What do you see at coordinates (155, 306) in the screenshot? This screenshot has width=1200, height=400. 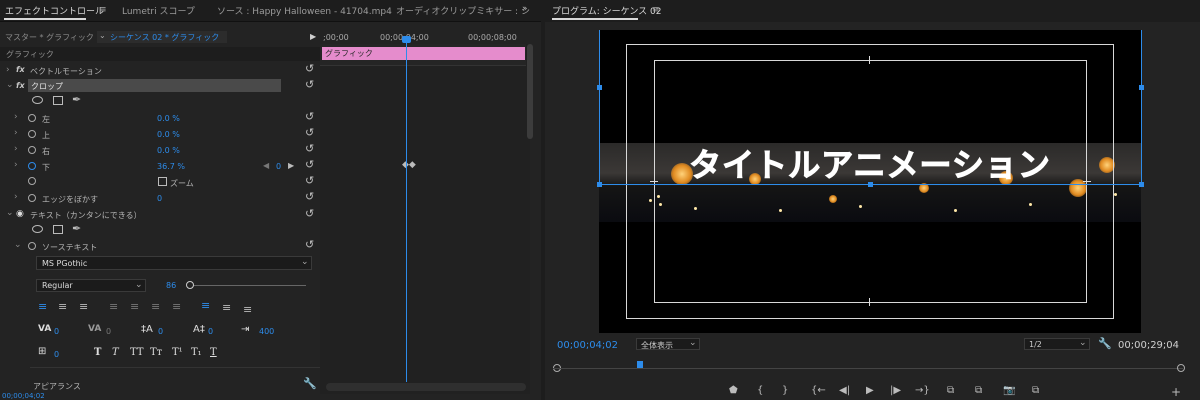 I see `justify-right-icon: ≡` at bounding box center [155, 306].